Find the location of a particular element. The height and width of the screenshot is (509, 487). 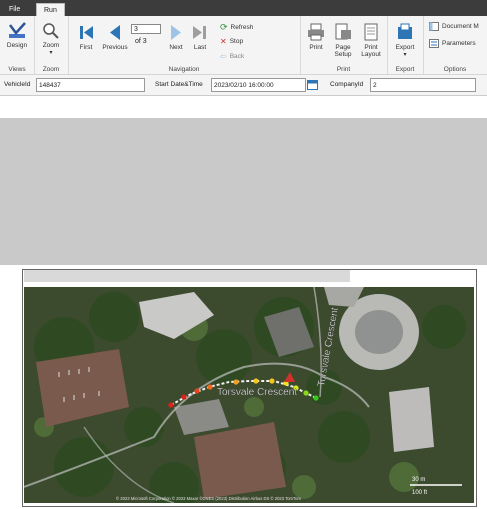

group-export: Export ▾ Export is located at coordinates (405, 45).